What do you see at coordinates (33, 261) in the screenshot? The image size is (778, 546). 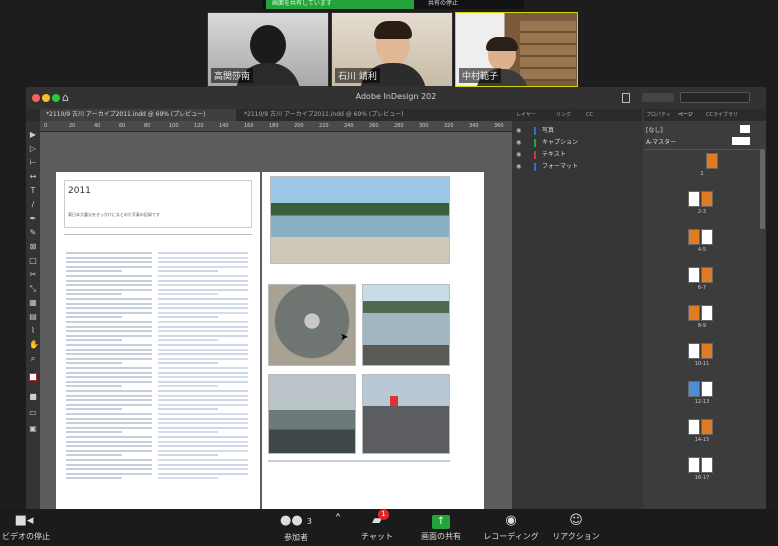 I see `rectangle-tool-icon: □` at bounding box center [33, 261].